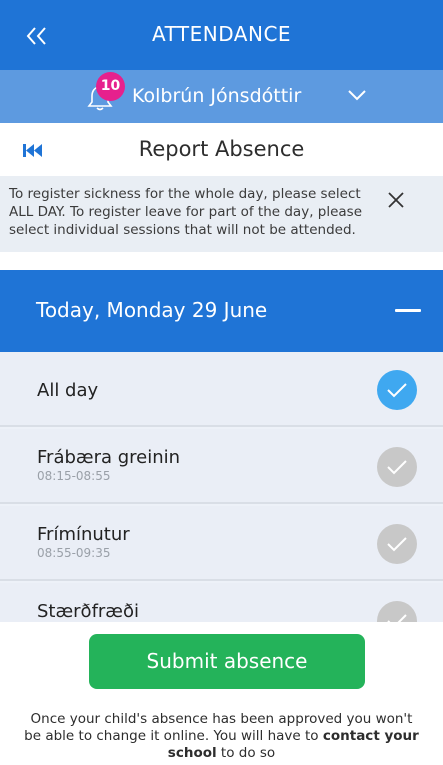  I want to click on session-title: All day, so click(68, 390).